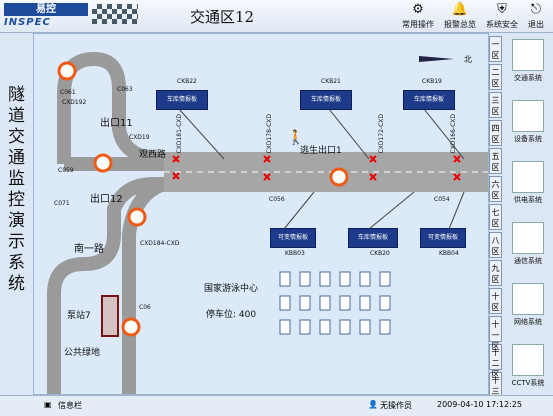 The width and height of the screenshot is (553, 416). What do you see at coordinates (160, 243) in the screenshot?
I see `code-cxd184: CXD184-CXD` at bounding box center [160, 243].